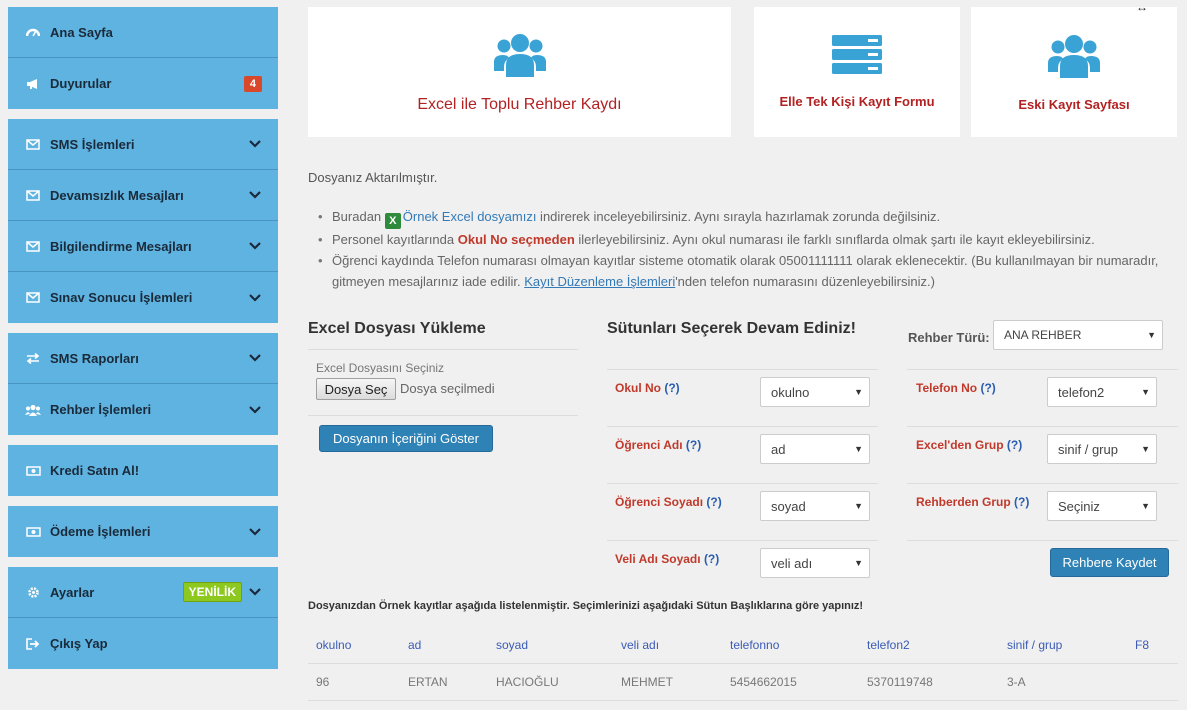 The width and height of the screenshot is (1187, 710). I want to click on directory-group-select: Seçiniz ▼, so click(1102, 506).